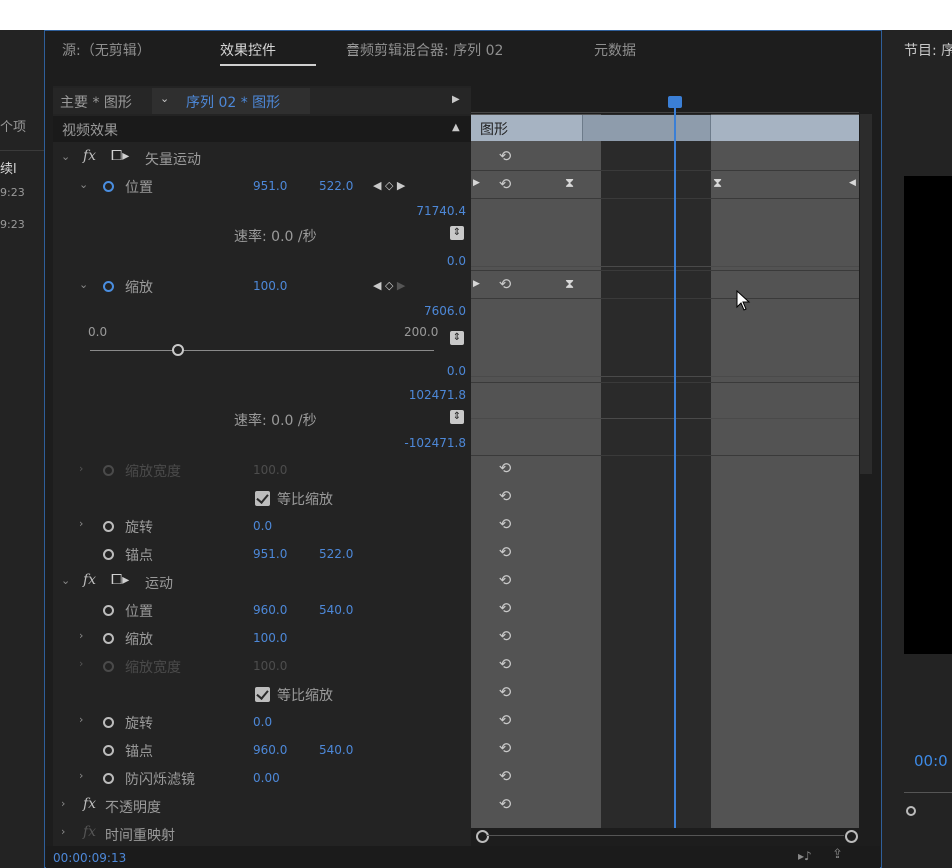 This screenshot has width=952, height=868. Describe the element at coordinates (482, 836) in the screenshot. I see `timeline-zoom-start-handle` at that location.